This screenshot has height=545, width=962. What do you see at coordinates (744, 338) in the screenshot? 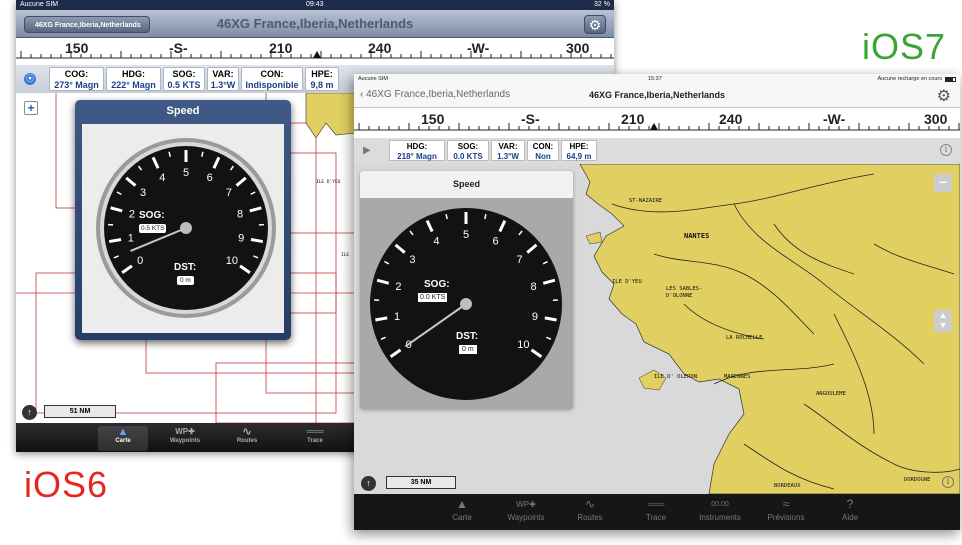
I see `map-place-label: LA ROCHELLE` at bounding box center [744, 338].